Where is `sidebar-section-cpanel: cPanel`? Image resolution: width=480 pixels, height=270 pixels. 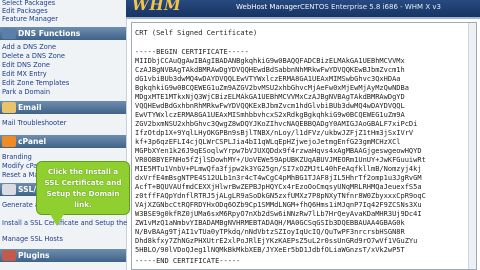
sidebar-section-cpanel: cPanel is located at coordinates (63, 141).